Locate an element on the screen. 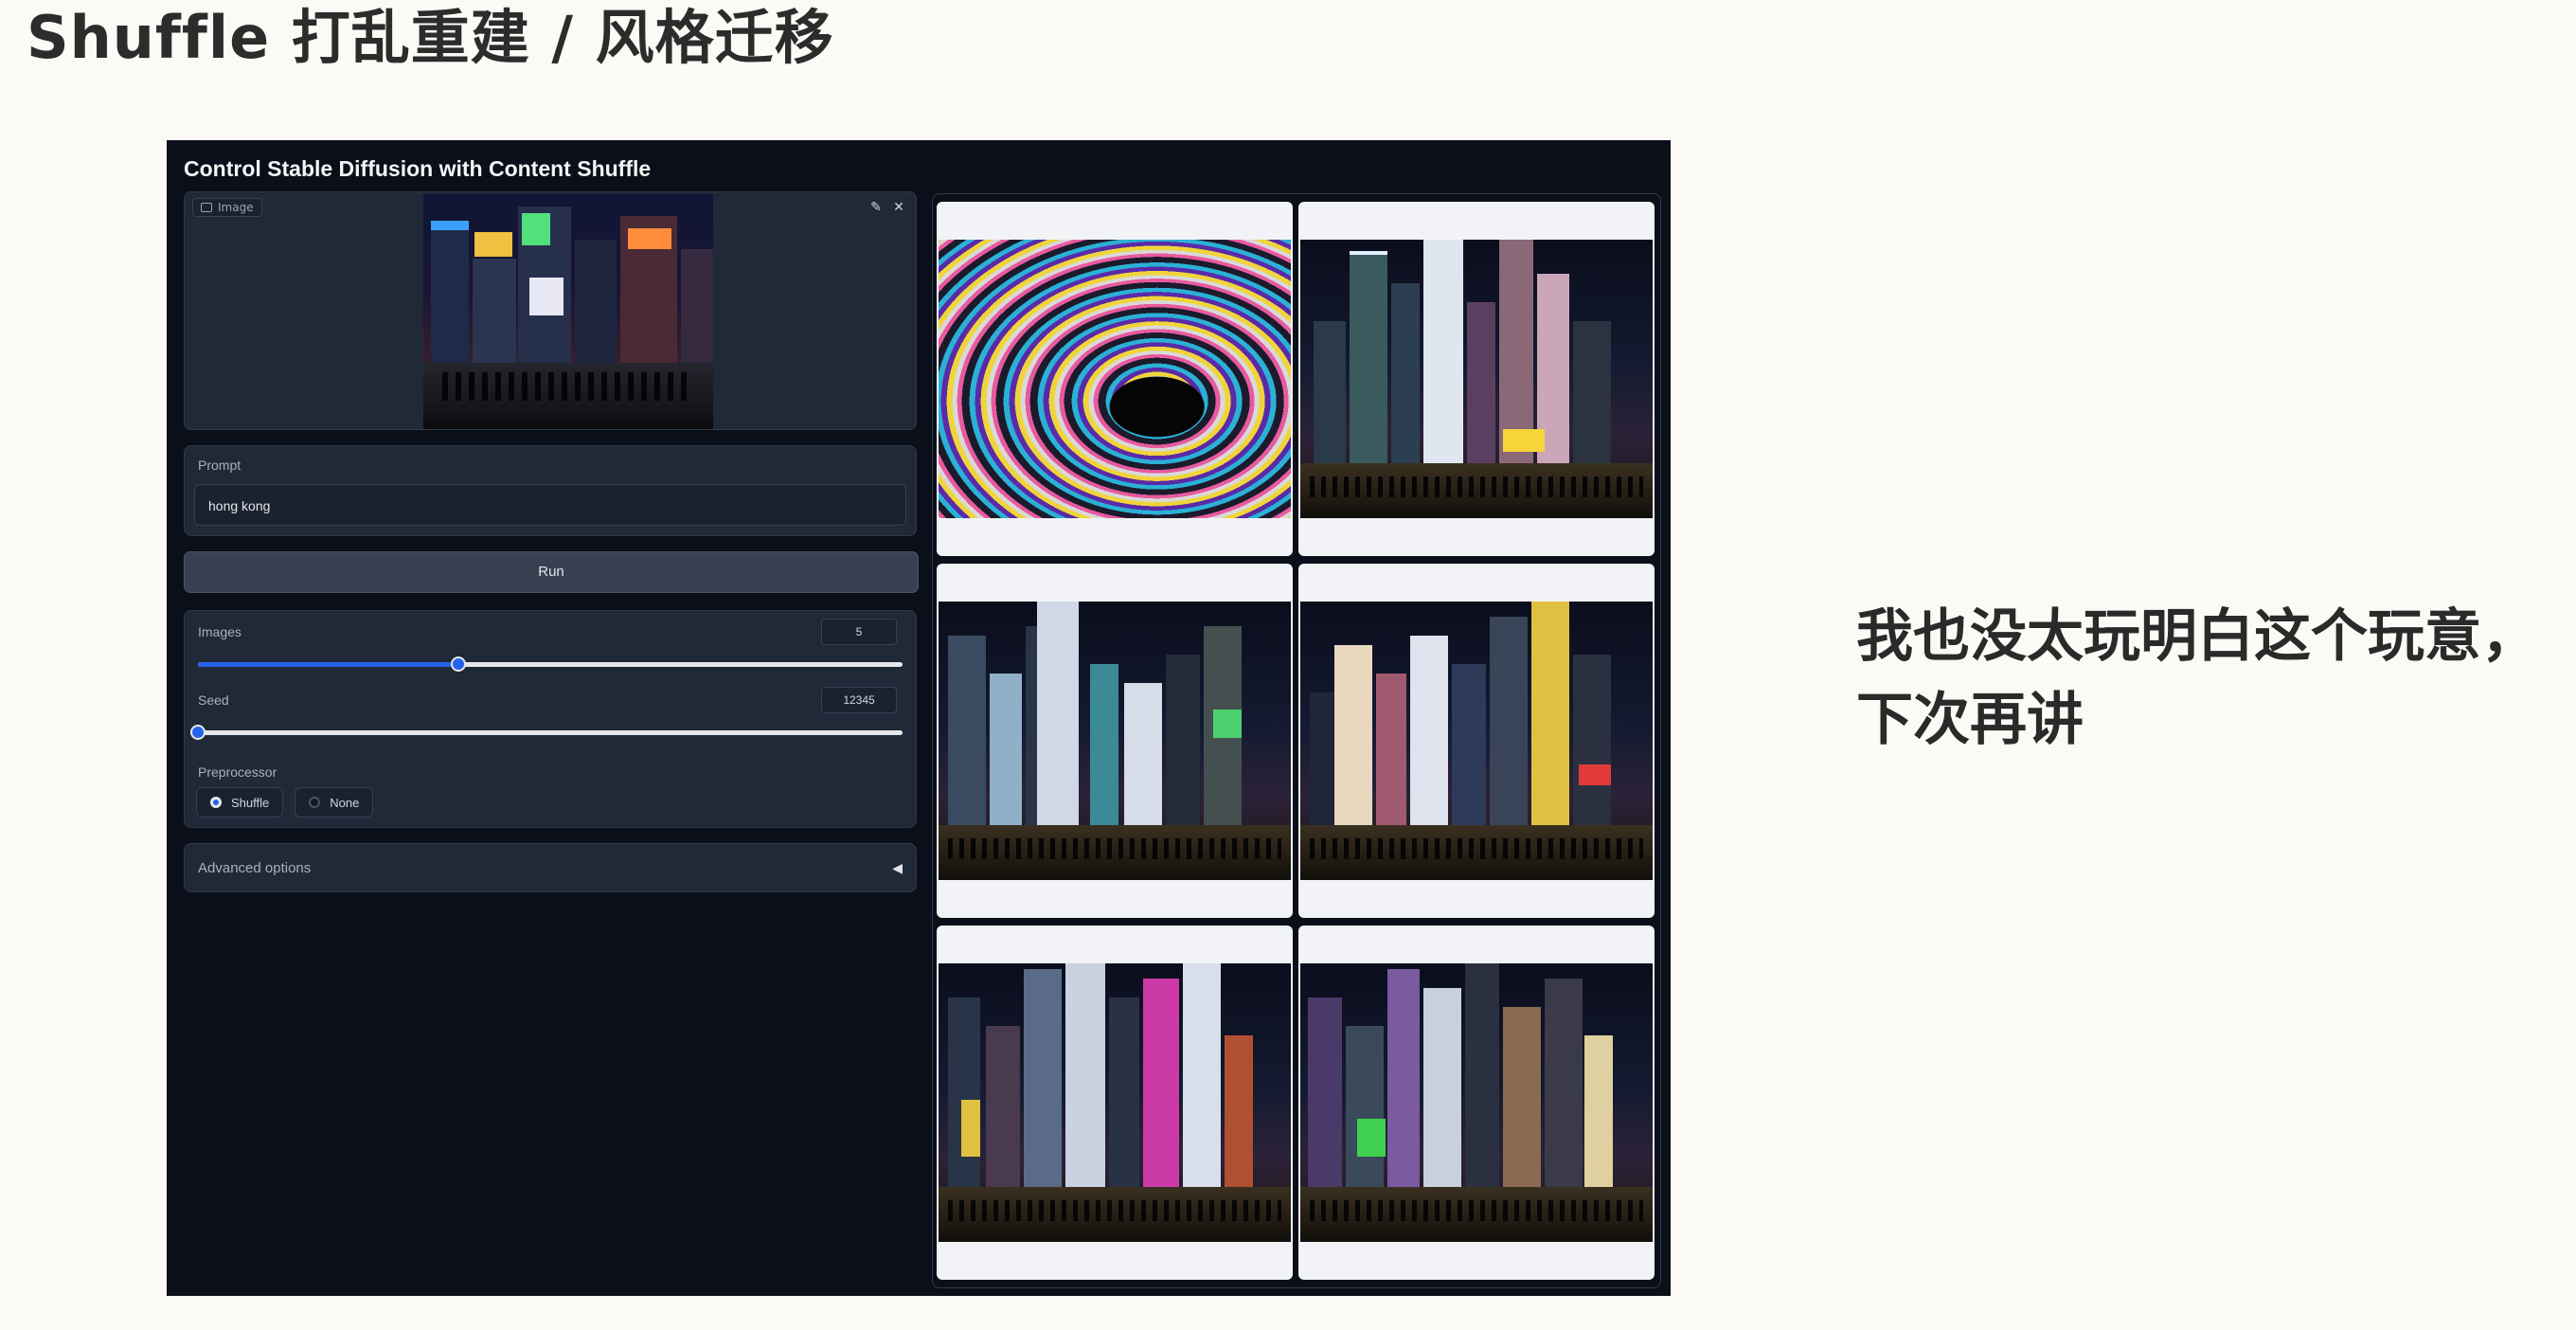 This screenshot has width=2576, height=1330. images-slider-fill is located at coordinates (328, 664).